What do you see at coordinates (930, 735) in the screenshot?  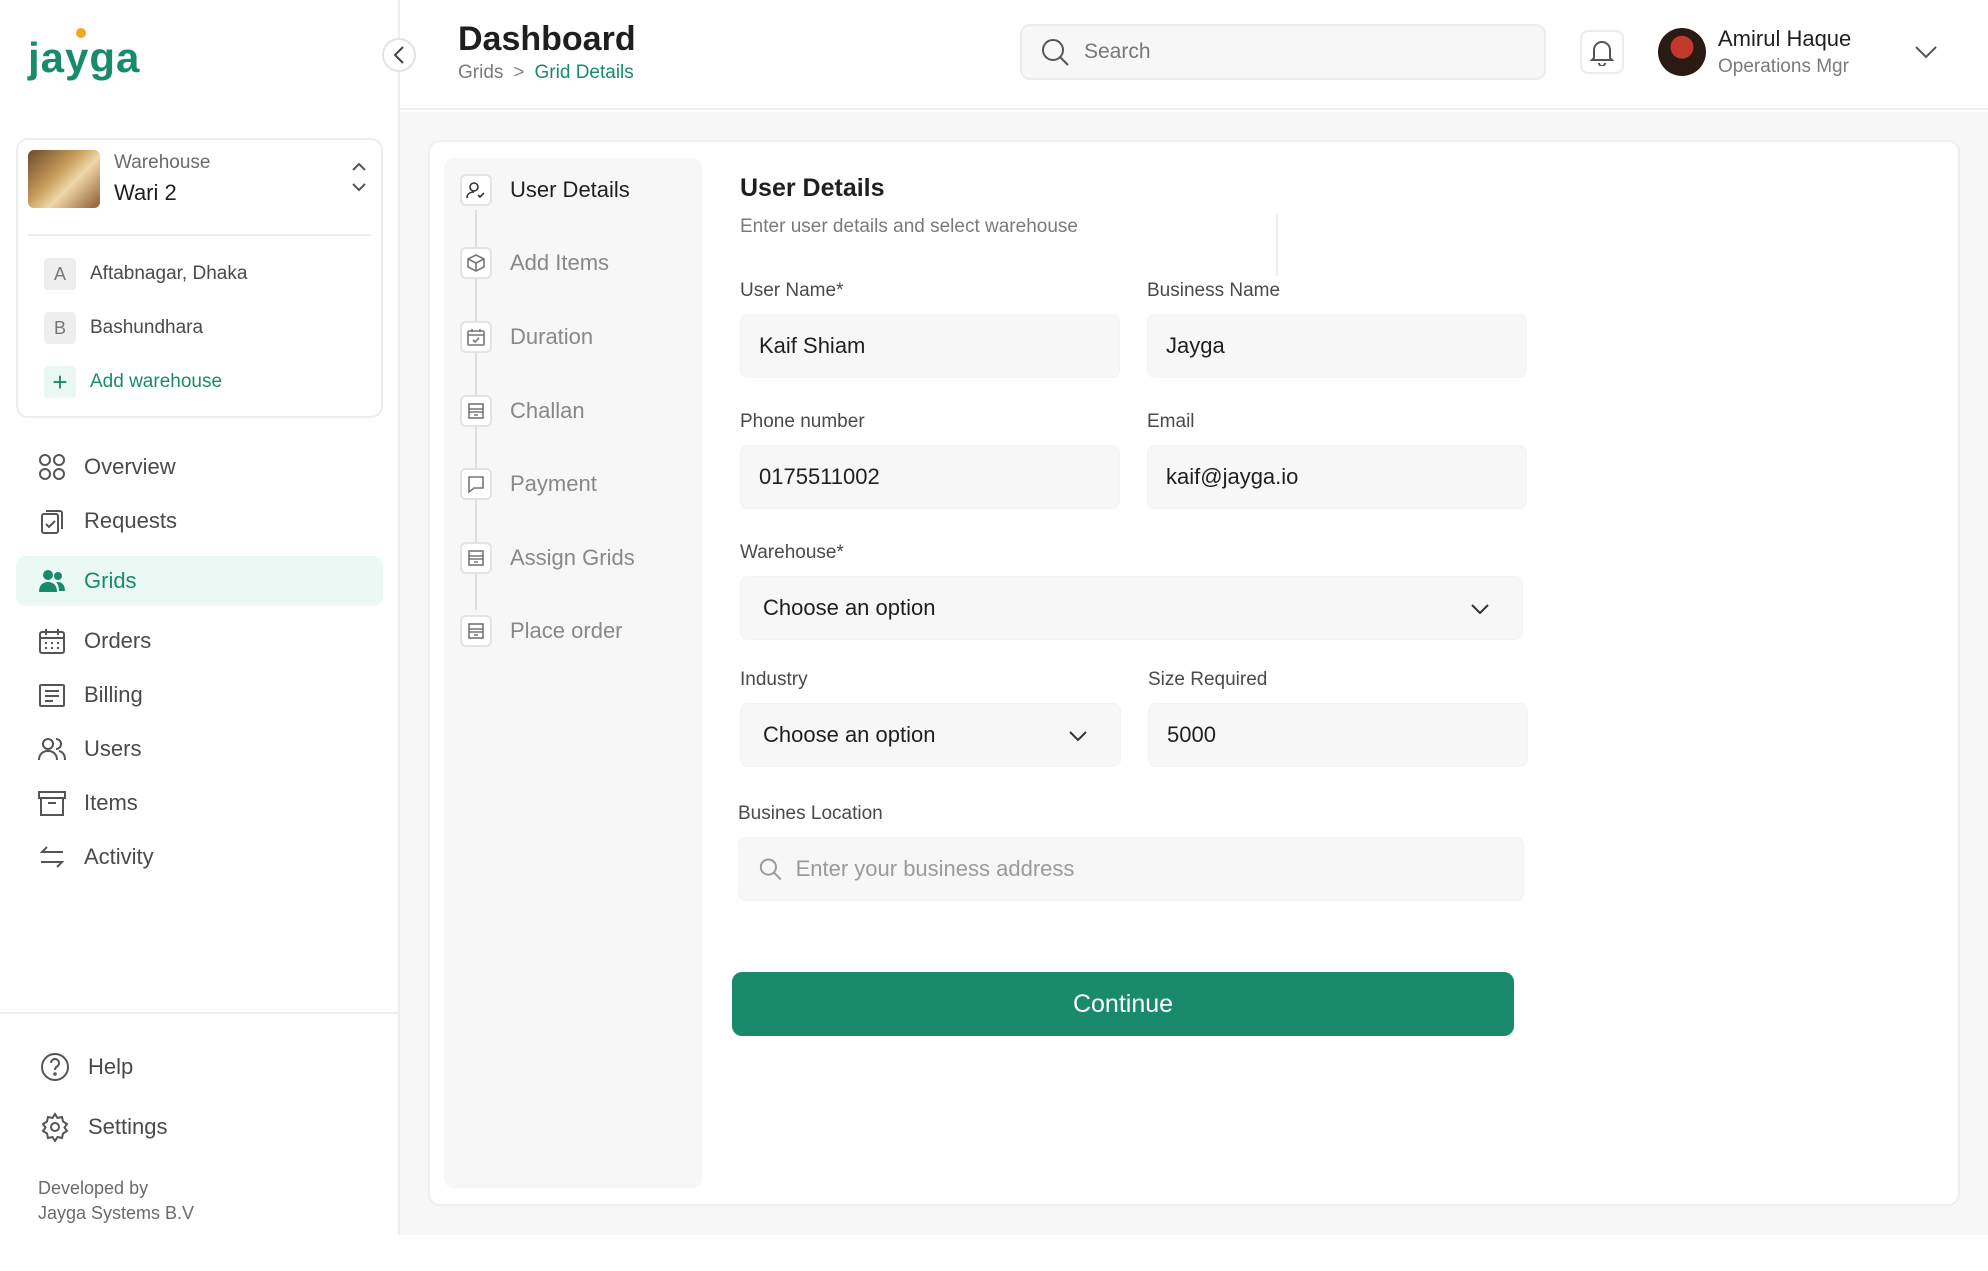 I see `industry-select: Choose an option` at bounding box center [930, 735].